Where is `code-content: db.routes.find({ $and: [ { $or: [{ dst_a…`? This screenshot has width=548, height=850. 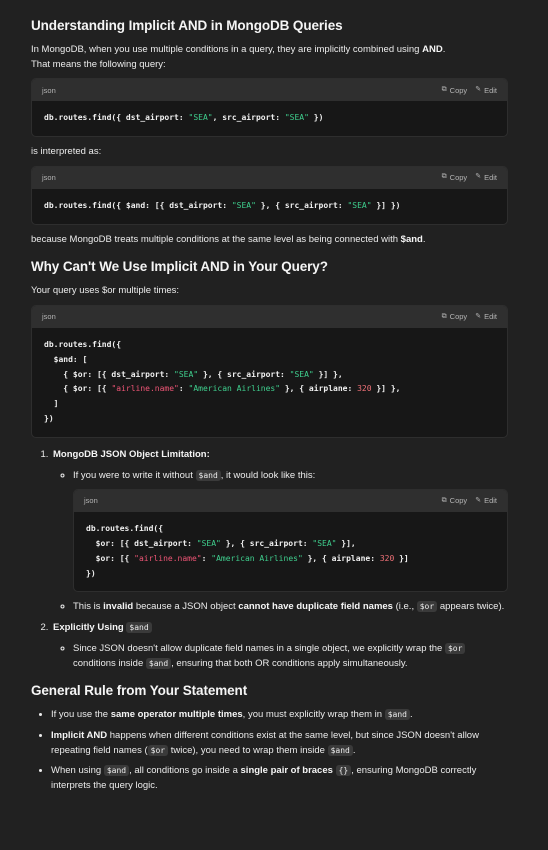
code-content: db.routes.find({ $and: [ { $or: [{ dst_a… is located at coordinates (222, 382).